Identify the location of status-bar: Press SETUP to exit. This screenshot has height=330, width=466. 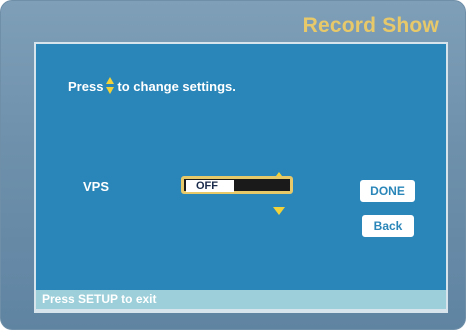
(241, 300).